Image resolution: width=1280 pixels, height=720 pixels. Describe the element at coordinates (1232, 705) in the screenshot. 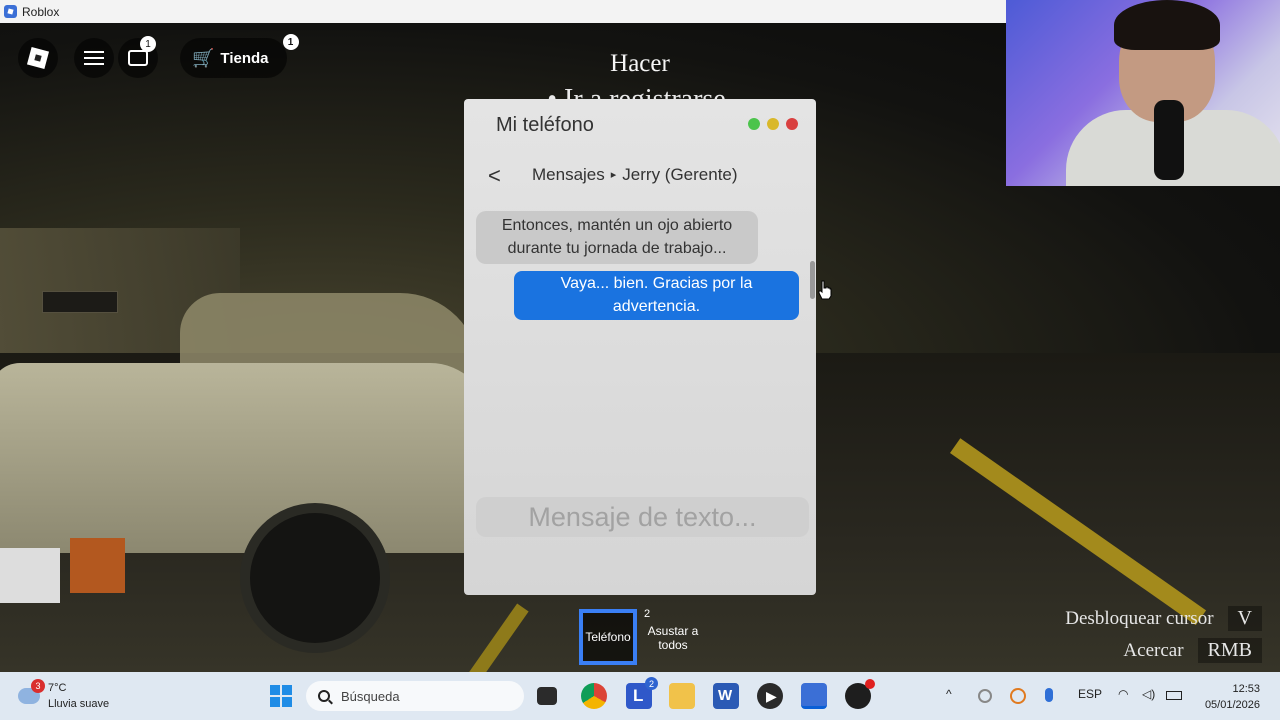

I see `clock-date: 05/01/2026` at that location.